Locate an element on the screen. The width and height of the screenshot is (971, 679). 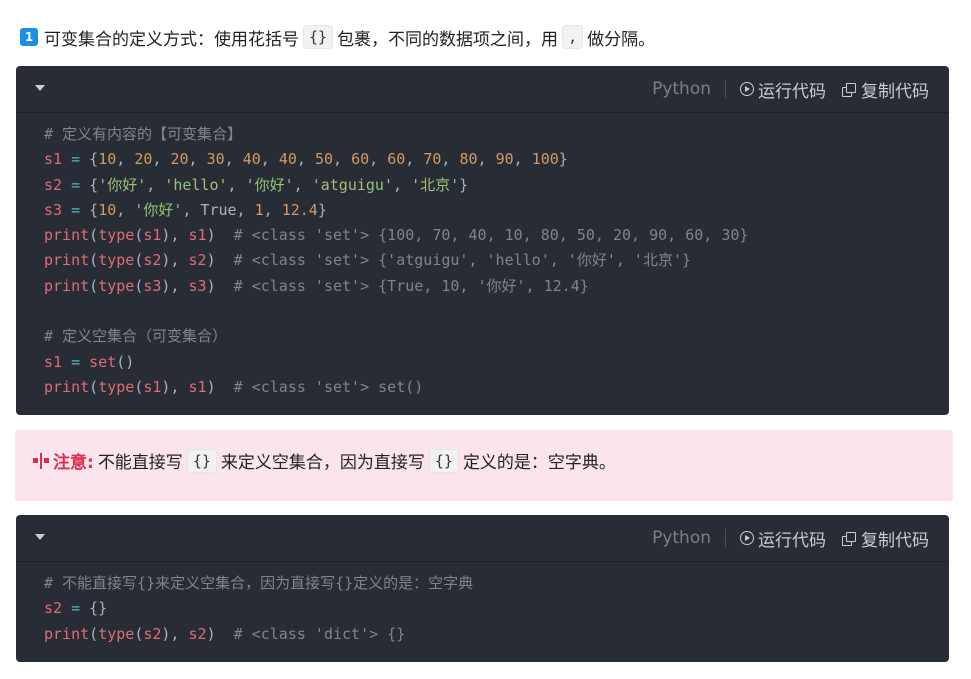
code-line: # 定义有内容的【可变集合】 is located at coordinates (496, 134).